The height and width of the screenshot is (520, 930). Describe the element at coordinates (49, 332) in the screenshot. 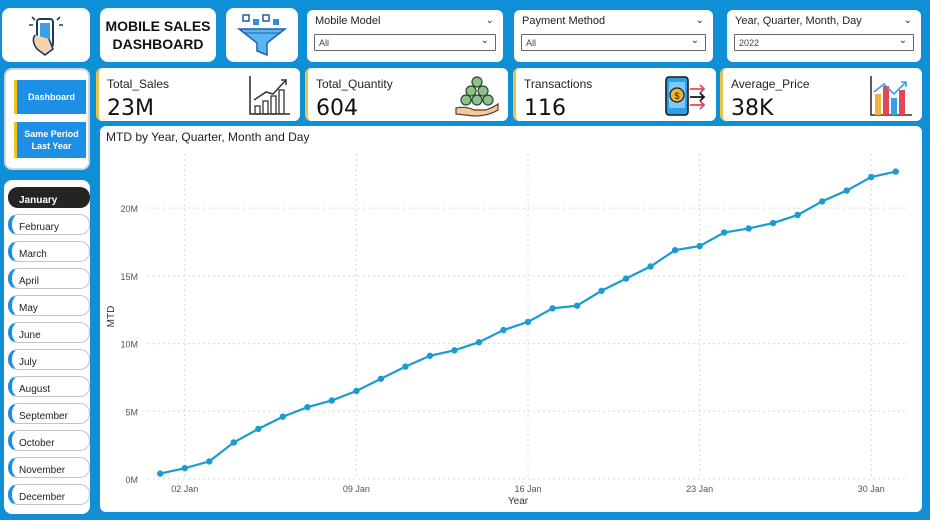

I see `month-button-june: June` at that location.